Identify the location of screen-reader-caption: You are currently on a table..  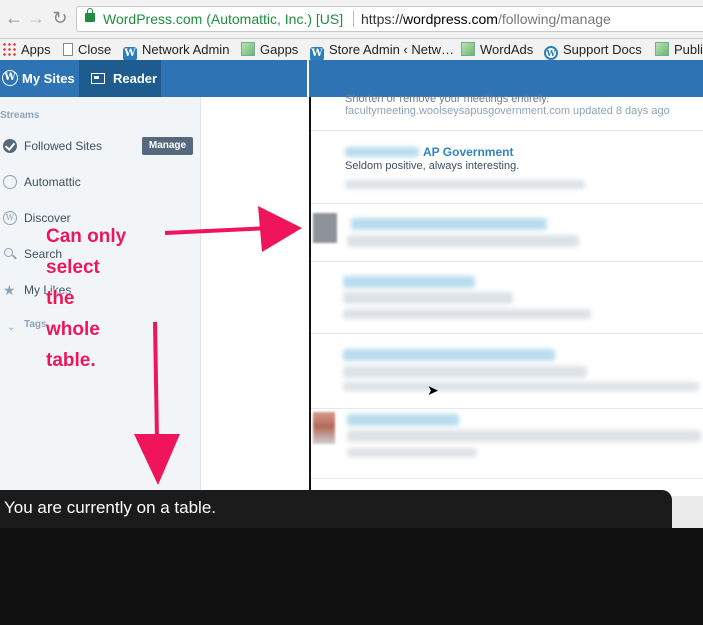
(110, 507).